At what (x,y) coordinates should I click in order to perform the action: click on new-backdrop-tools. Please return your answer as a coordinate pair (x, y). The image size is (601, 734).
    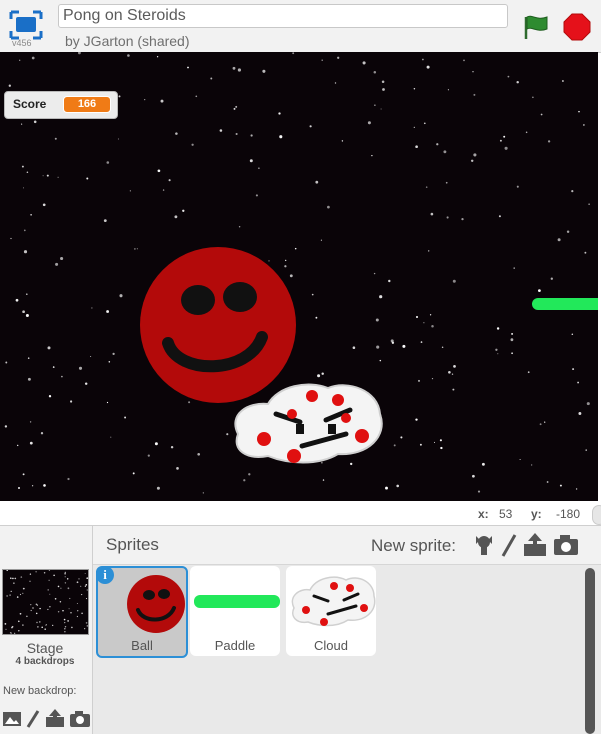
    Looking at the image, I should click on (48, 721).